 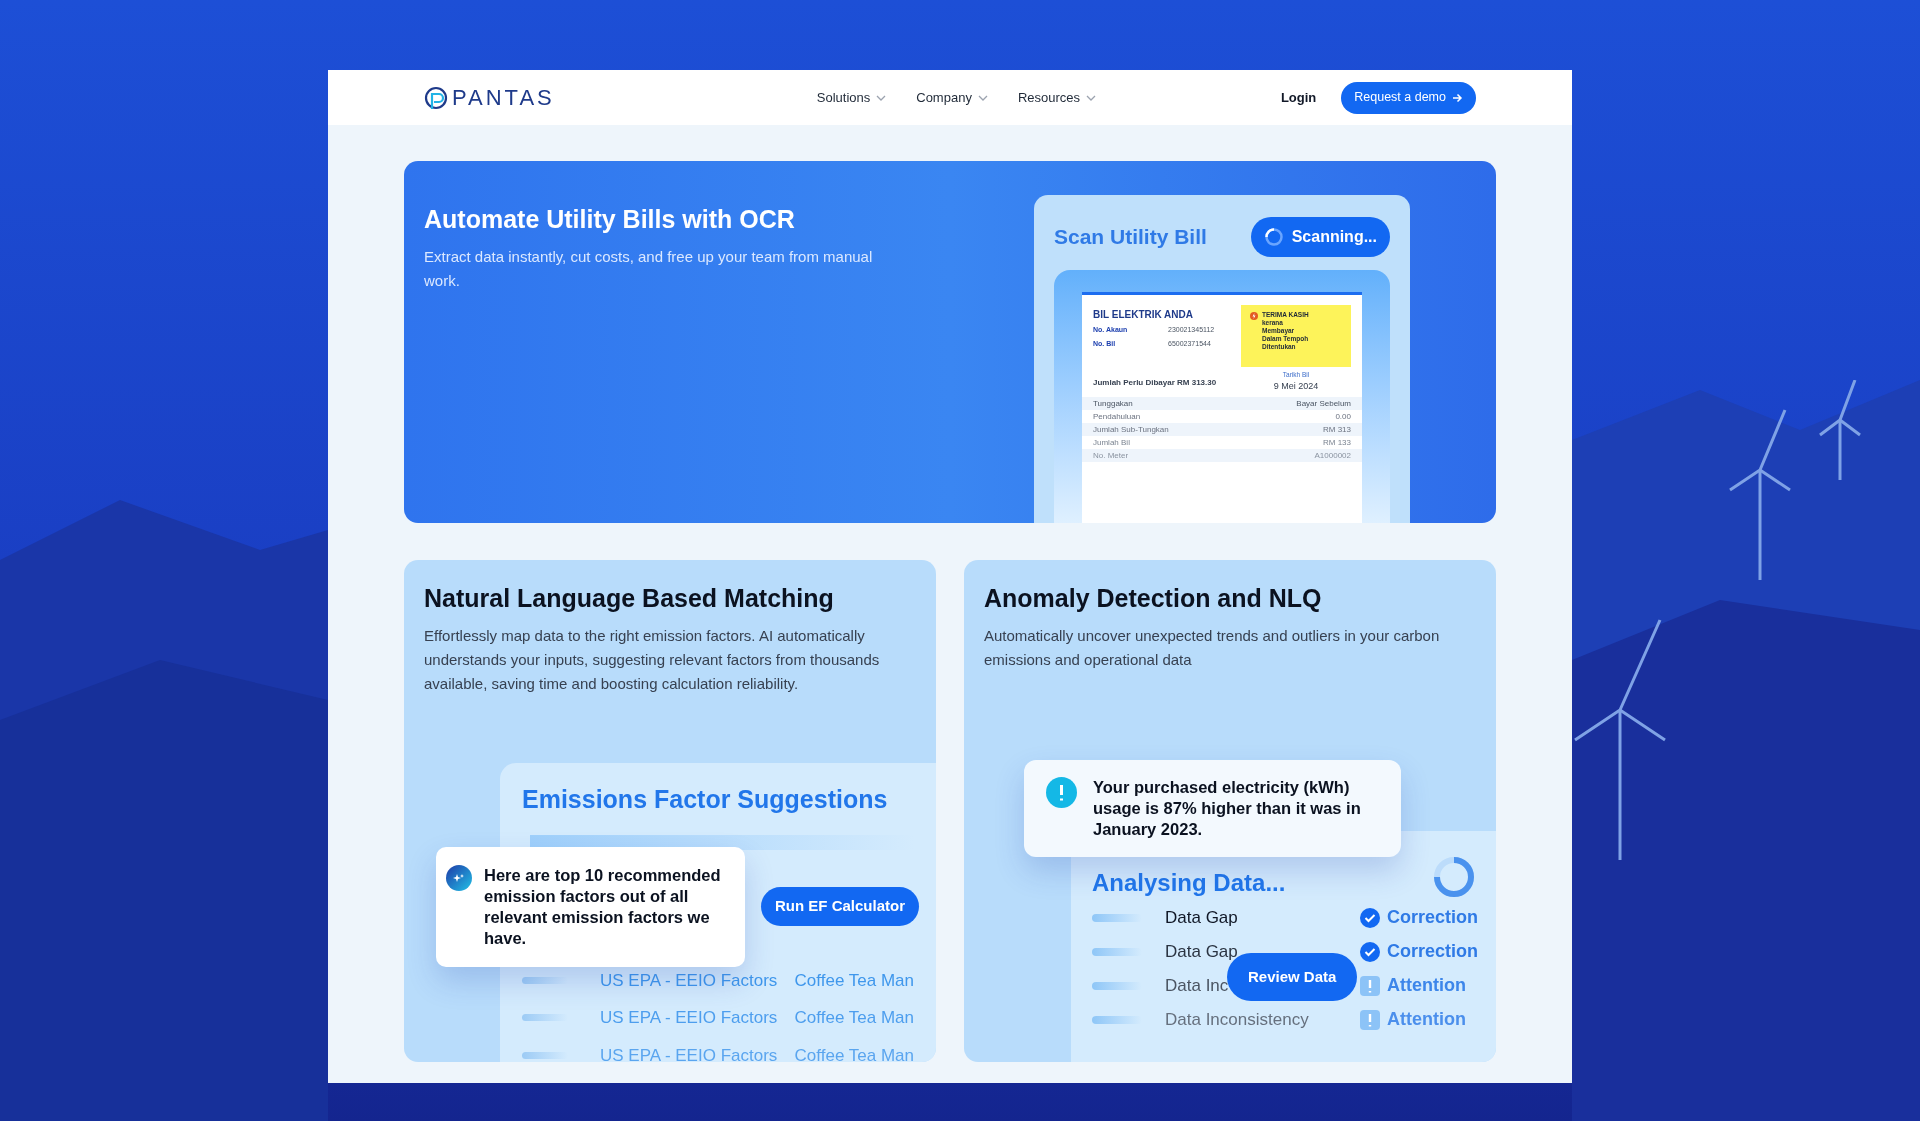 I want to click on login-link: Login, so click(x=1298, y=97).